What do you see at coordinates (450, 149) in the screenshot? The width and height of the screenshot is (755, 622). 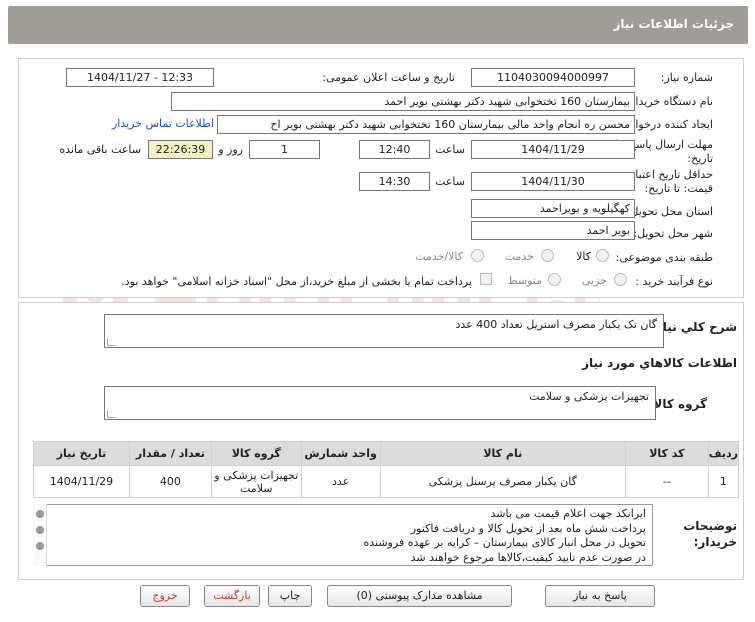 I see `deadline-time-label: ساعت` at bounding box center [450, 149].